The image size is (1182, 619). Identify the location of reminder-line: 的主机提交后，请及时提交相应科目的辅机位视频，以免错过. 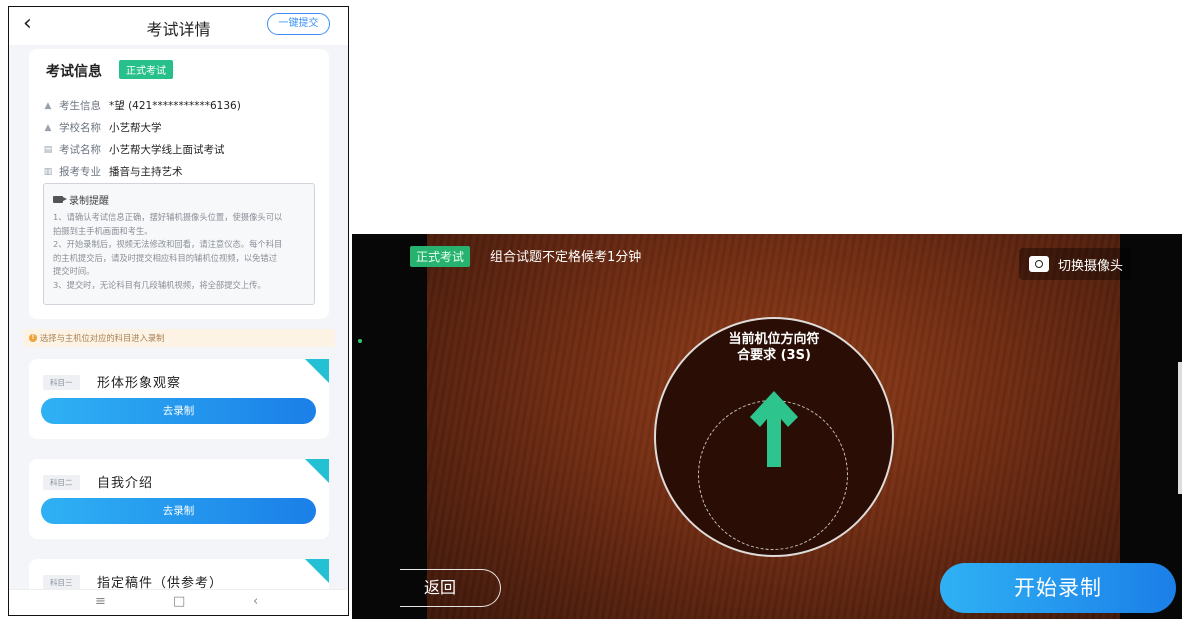
(165, 257).